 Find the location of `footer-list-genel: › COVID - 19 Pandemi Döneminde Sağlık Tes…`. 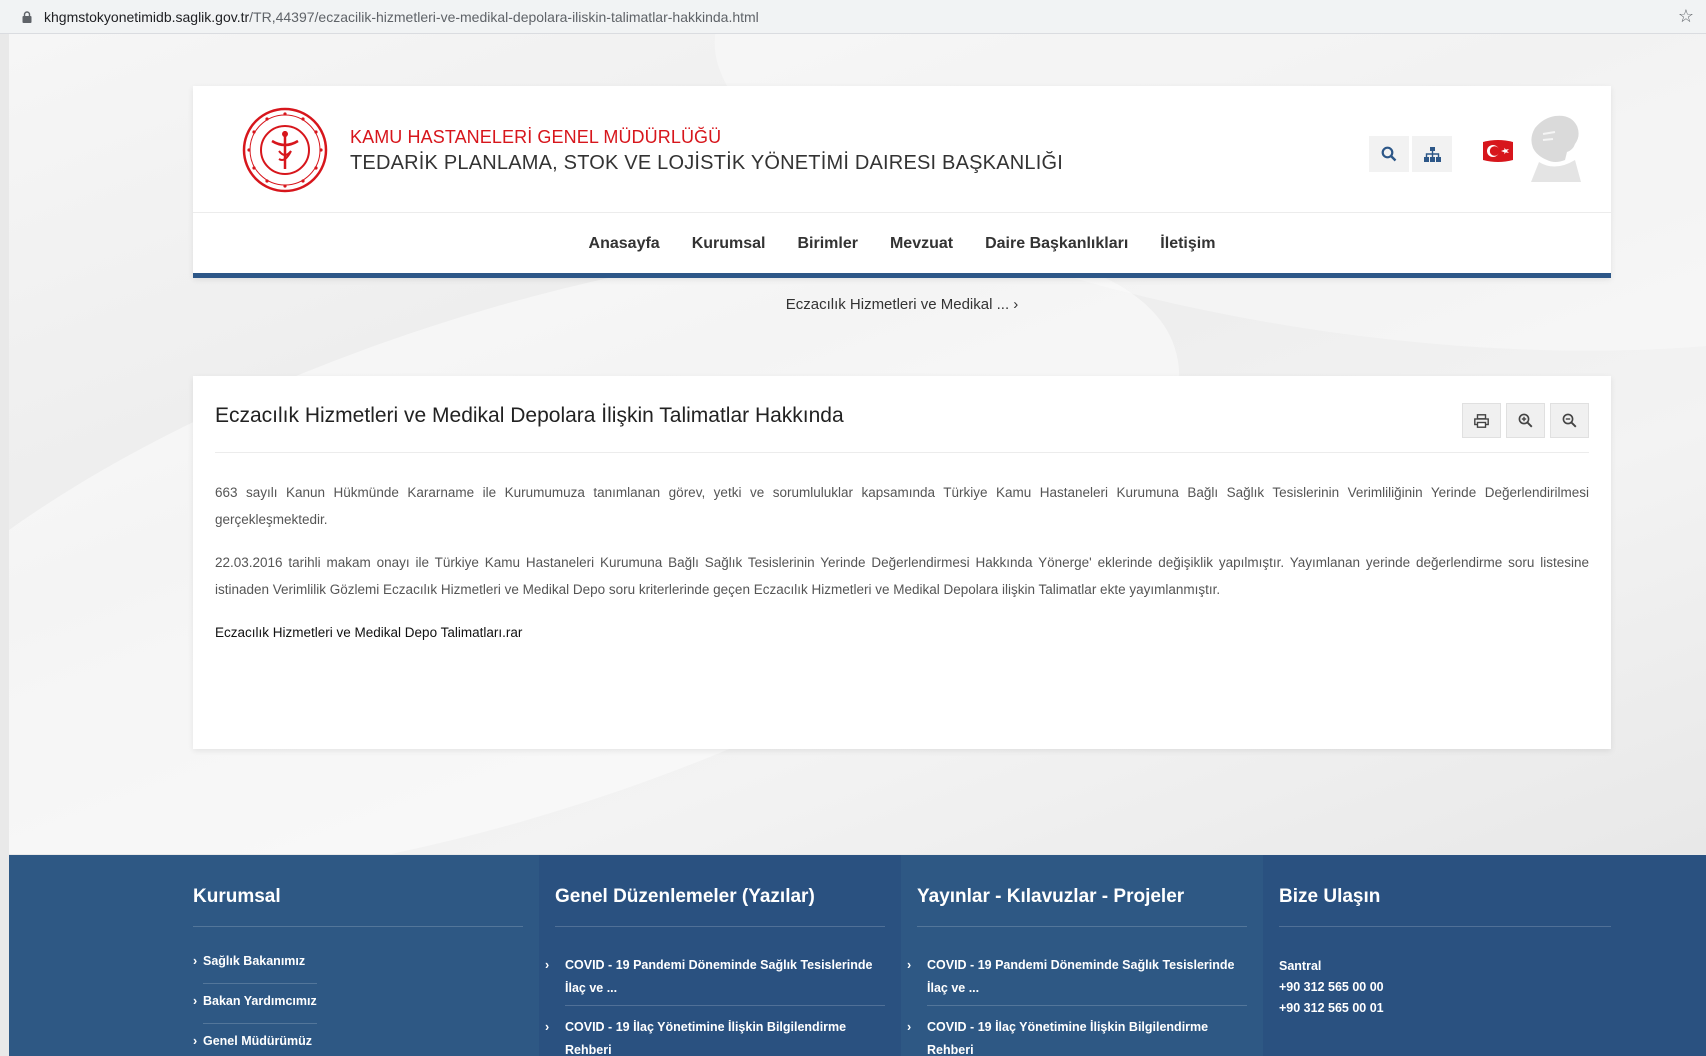

footer-list-genel: › COVID - 19 Pandemi Döneminde Sağlık Tes… is located at coordinates (715, 1005).